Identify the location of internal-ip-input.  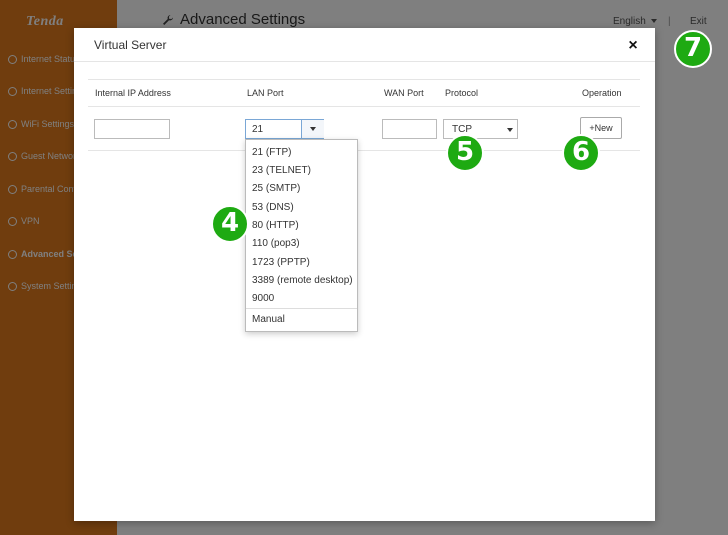
(132, 129).